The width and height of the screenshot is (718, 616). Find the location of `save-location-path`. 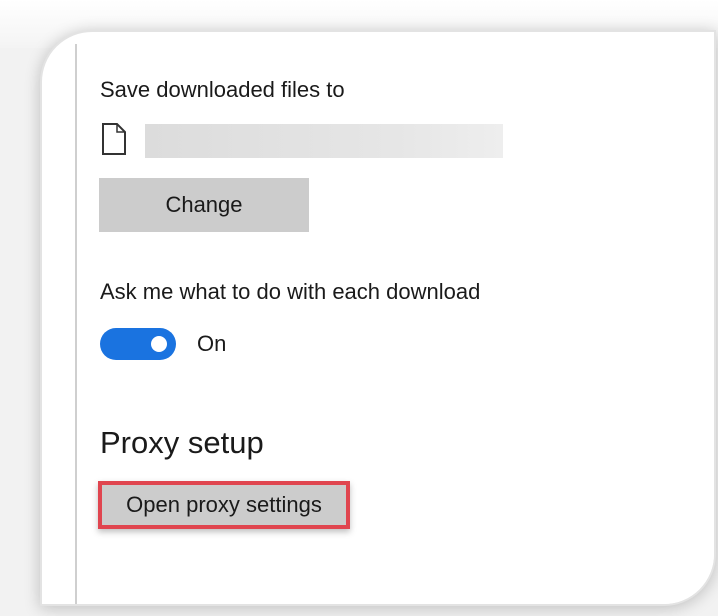

save-location-path is located at coordinates (324, 141).